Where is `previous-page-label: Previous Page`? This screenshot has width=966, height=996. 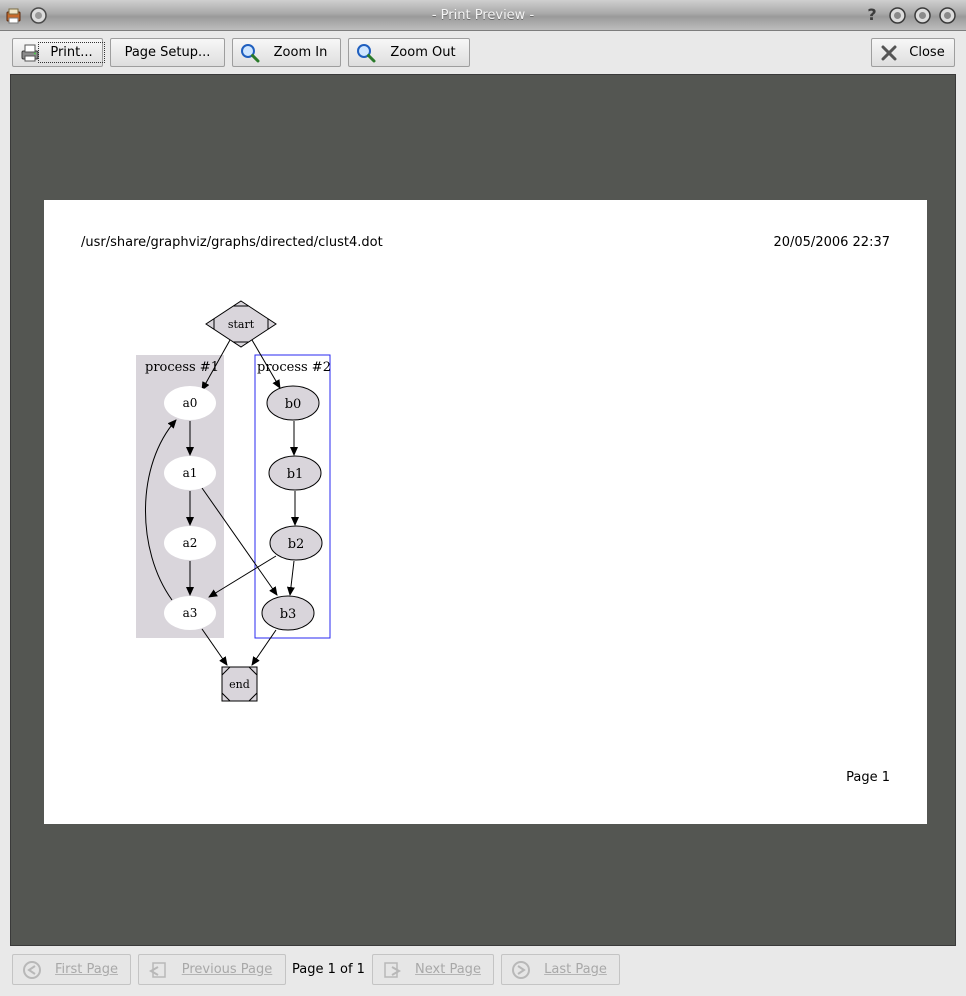
previous-page-label: Previous Page is located at coordinates (227, 969).